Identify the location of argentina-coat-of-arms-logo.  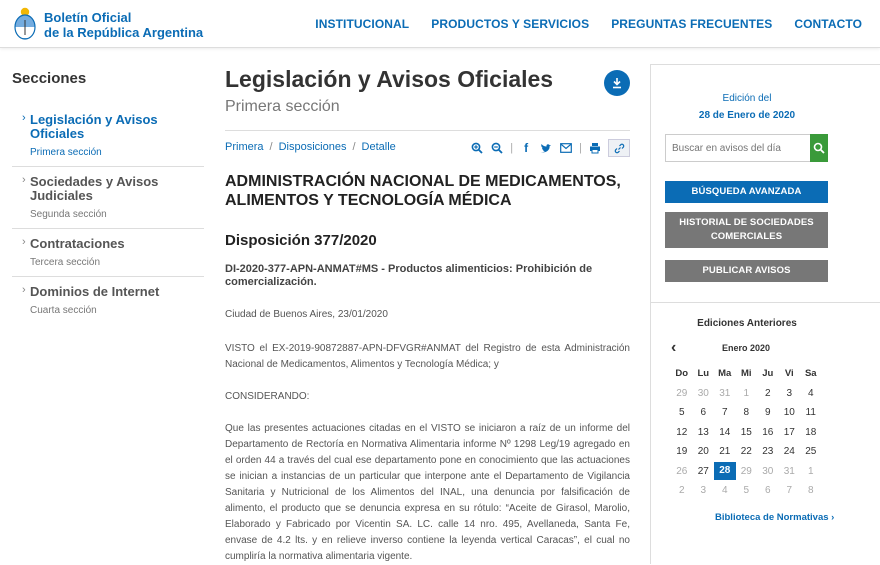
(25, 23).